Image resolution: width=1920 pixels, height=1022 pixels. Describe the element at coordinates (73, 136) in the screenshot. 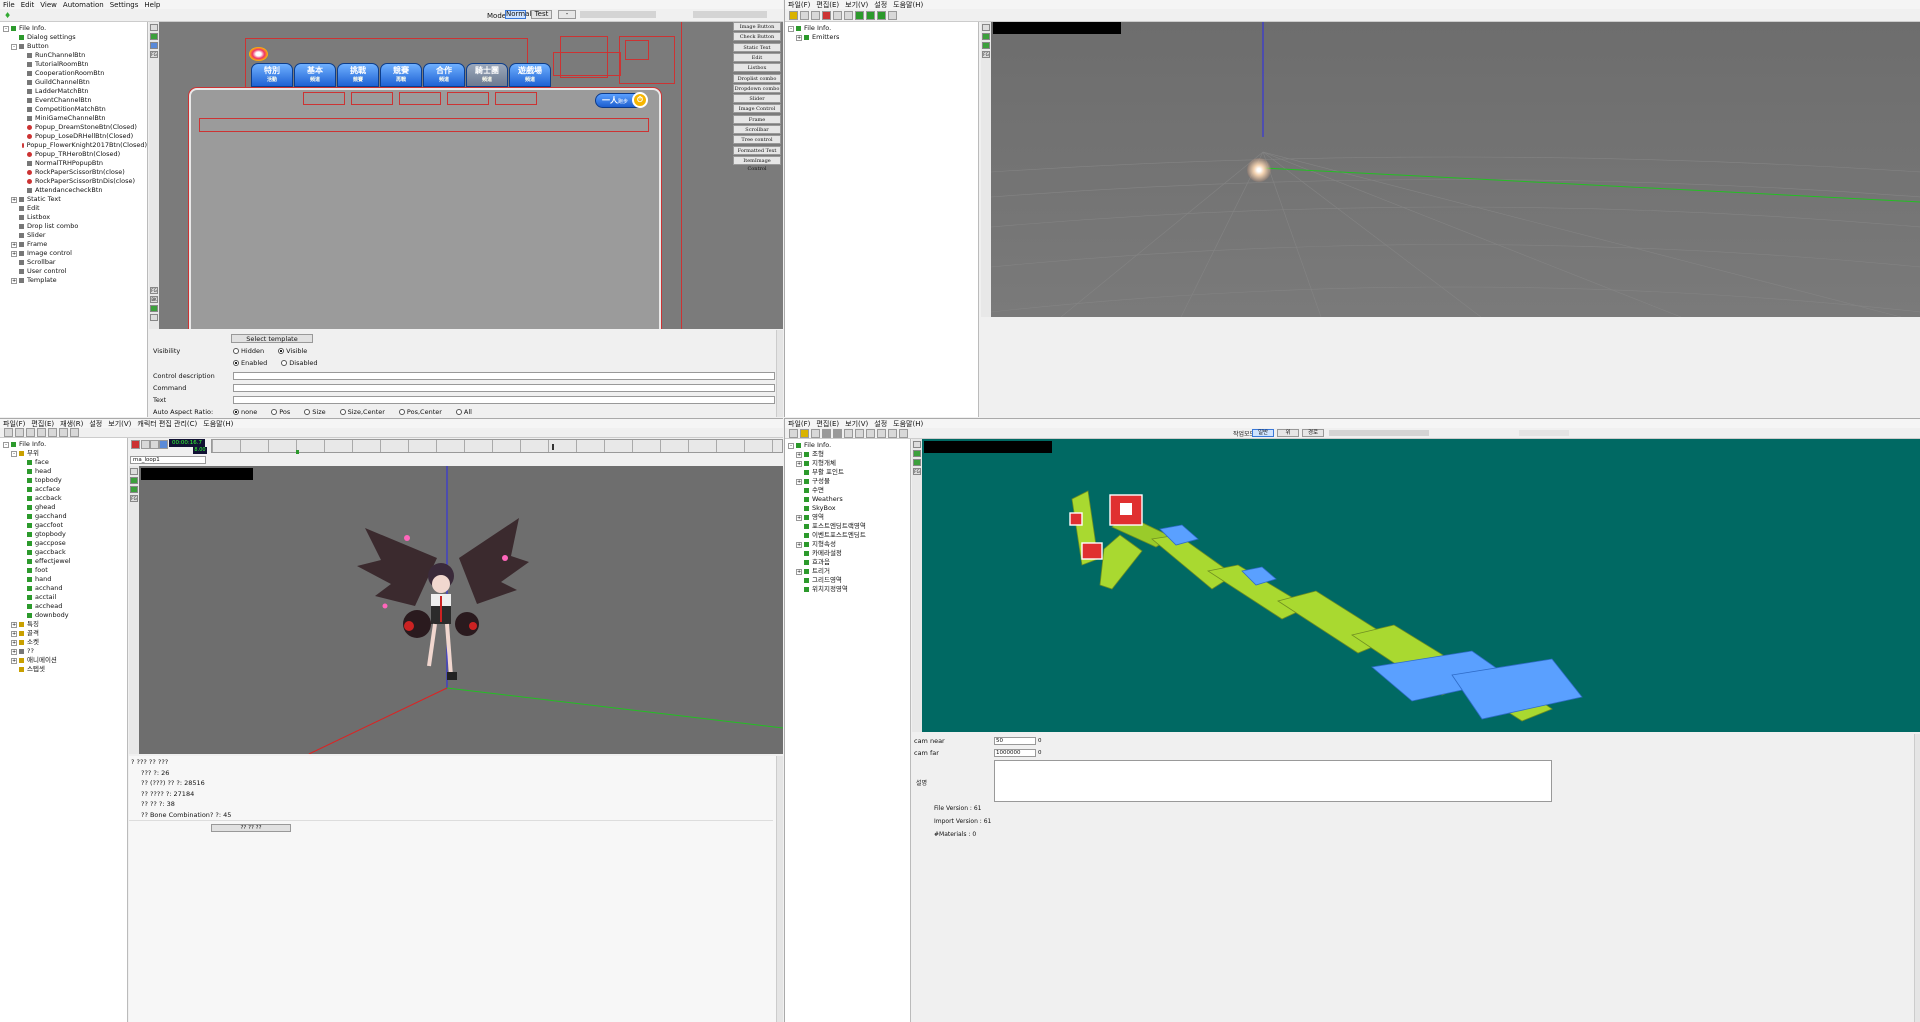

I see `tree-node: Popup_LoseDRHellBtn(Closed)` at that location.